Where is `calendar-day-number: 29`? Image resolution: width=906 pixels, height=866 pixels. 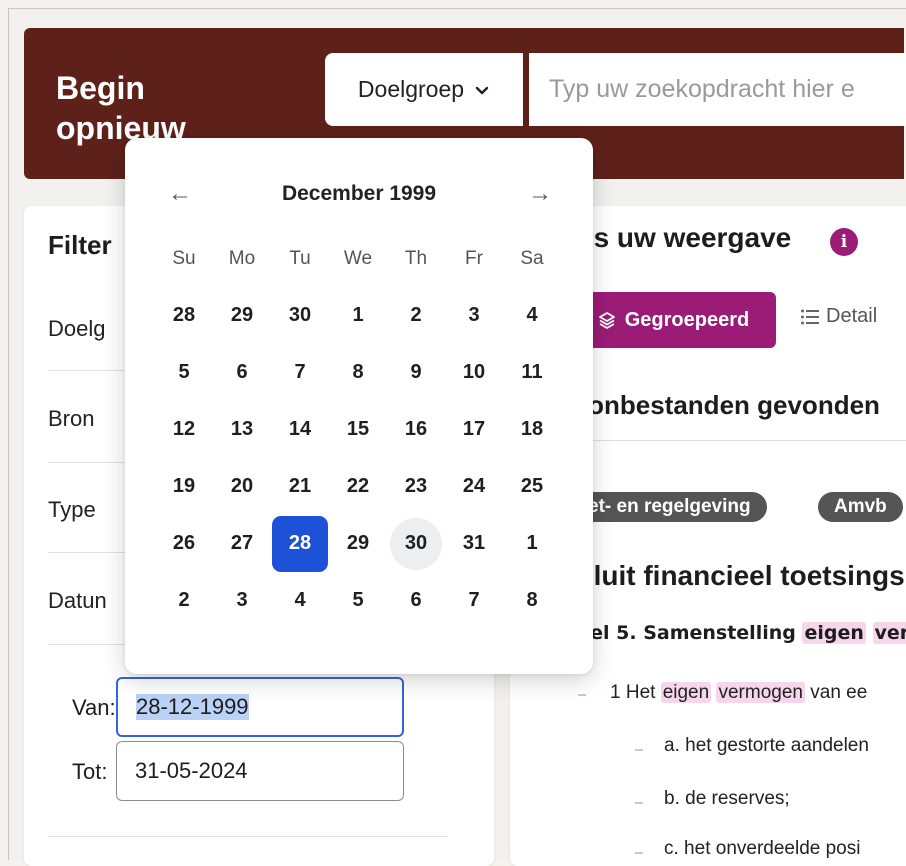
calendar-day-number: 29 is located at coordinates (358, 543).